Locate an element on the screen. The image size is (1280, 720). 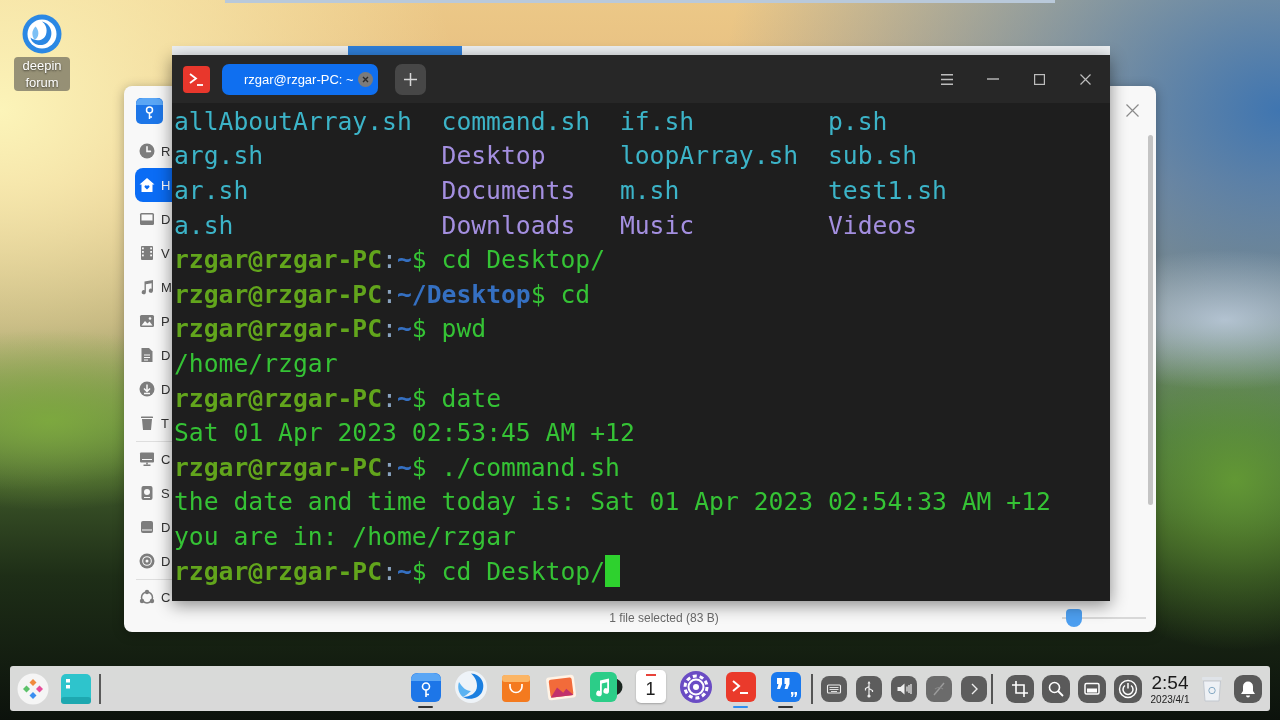
maximize-icon is located at coordinates (1039, 79).